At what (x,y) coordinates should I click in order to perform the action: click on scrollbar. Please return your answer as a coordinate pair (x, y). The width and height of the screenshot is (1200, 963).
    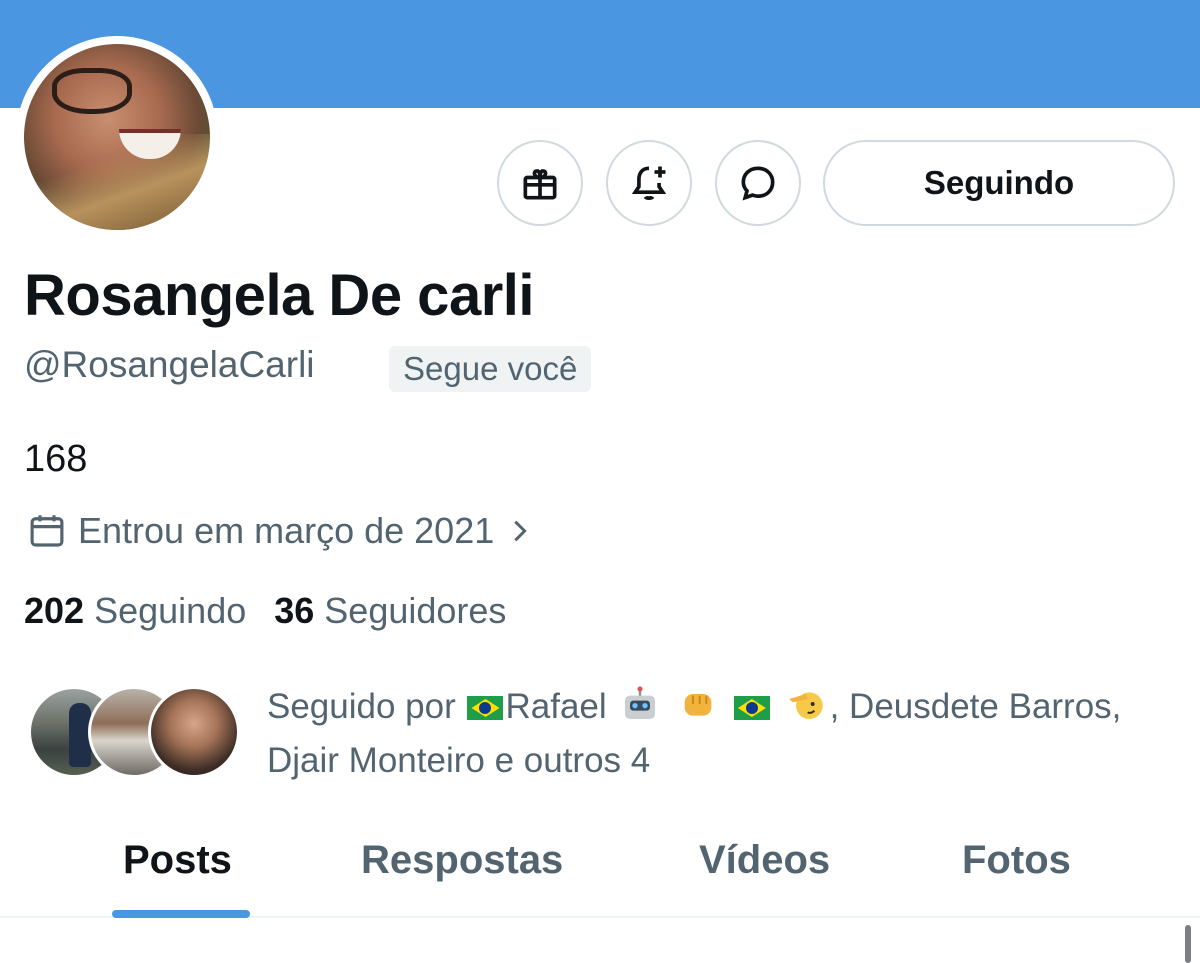
    Looking at the image, I should click on (1188, 944).